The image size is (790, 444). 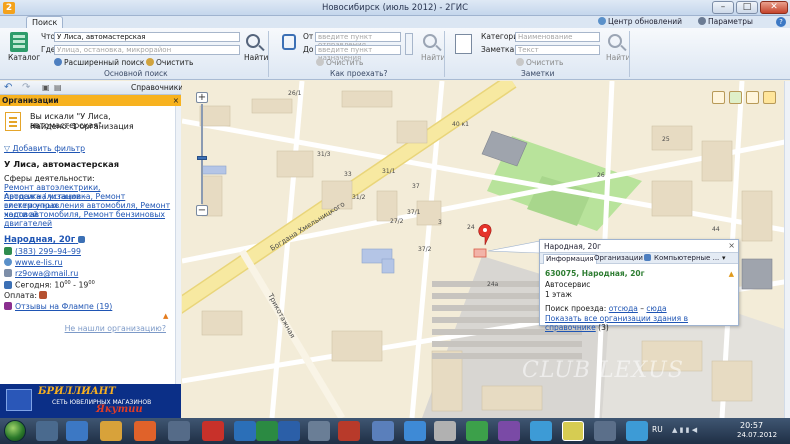 I want to click on catalog-button-label: Каталог, so click(x=24, y=57).